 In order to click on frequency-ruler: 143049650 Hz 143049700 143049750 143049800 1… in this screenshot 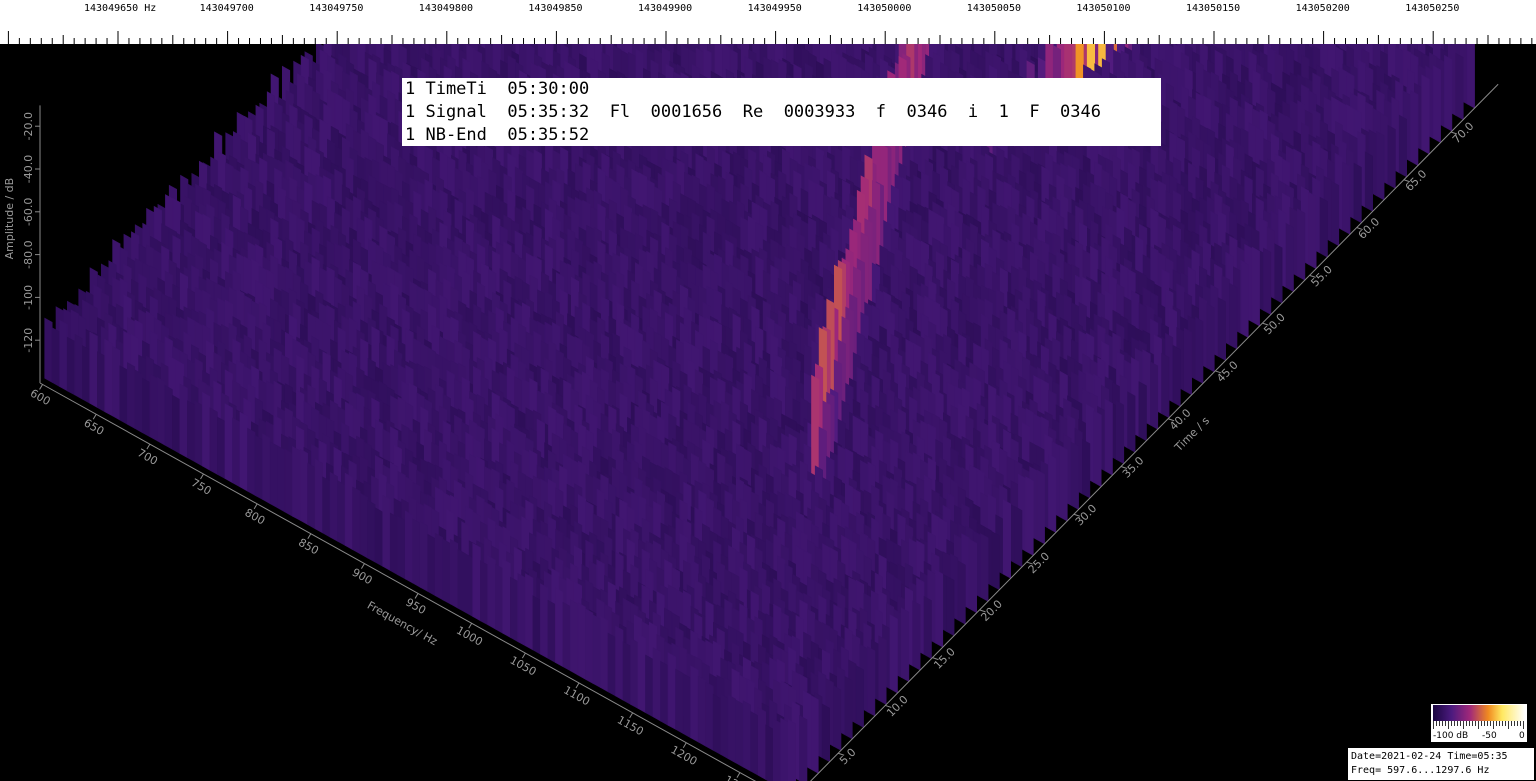, I will do `click(768, 22)`.